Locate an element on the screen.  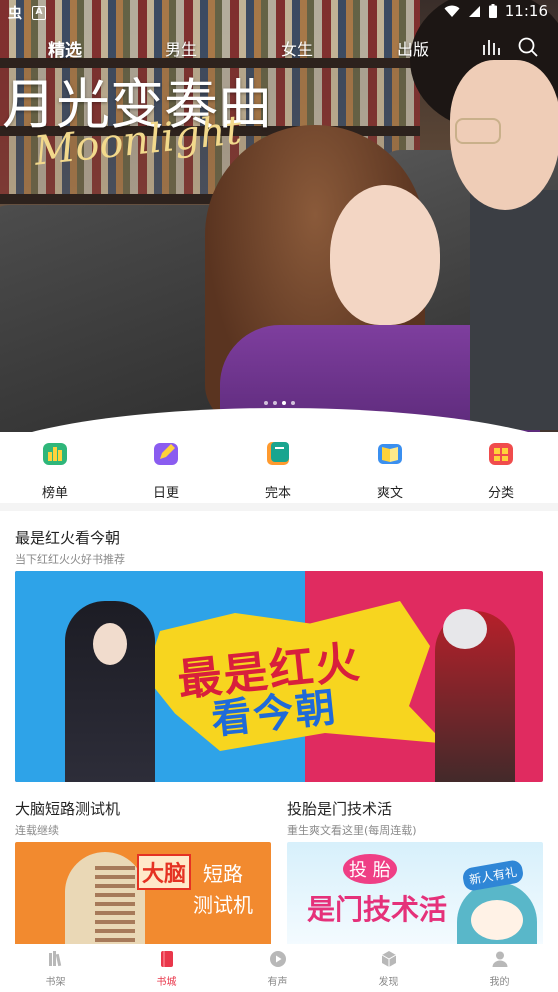
nav-bookstore: 书城 is located at coordinates (166, 966).